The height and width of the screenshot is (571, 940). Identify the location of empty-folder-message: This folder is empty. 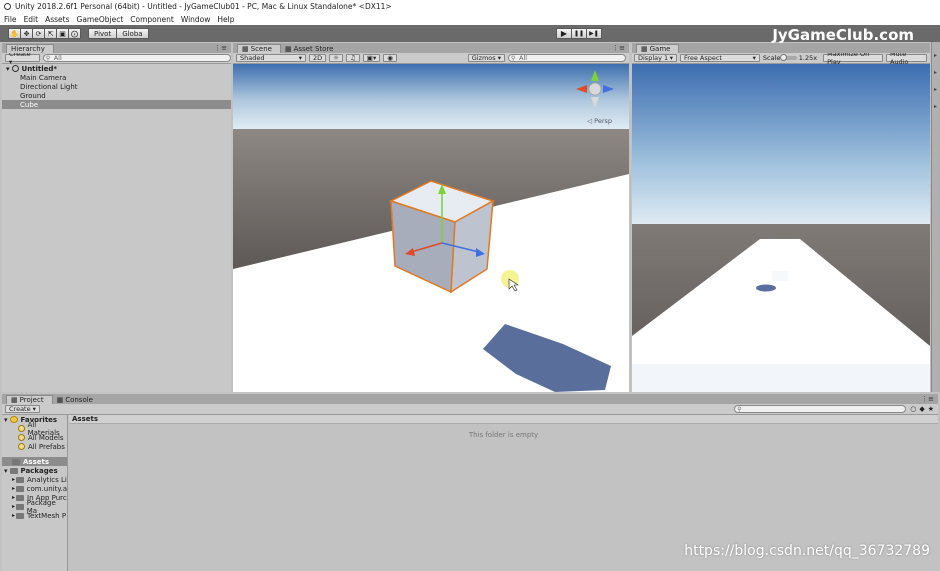
(503, 435).